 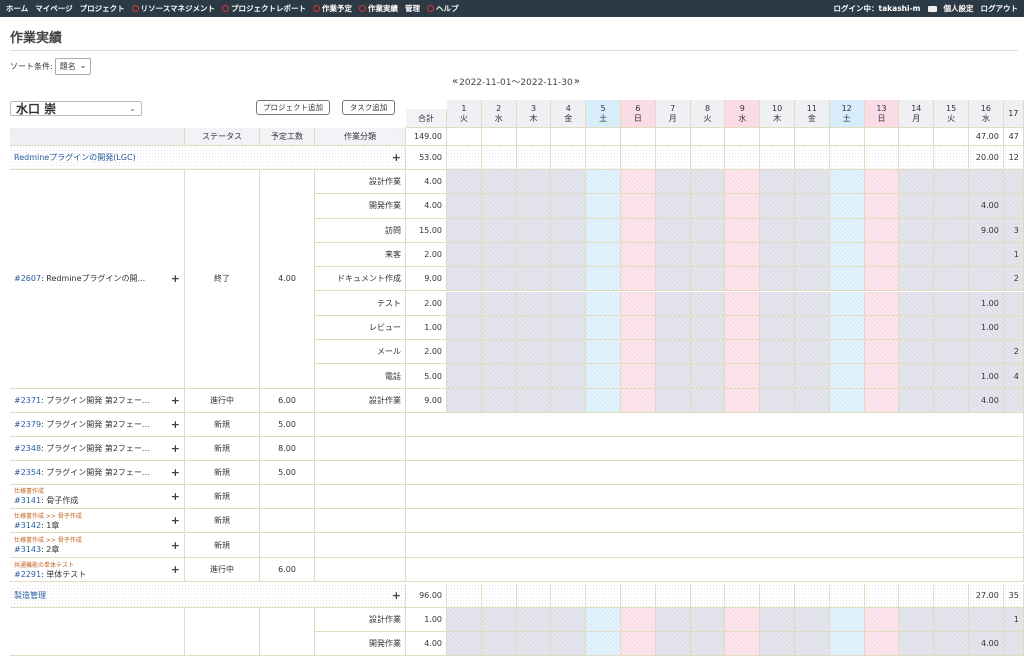 I want to click on task-status: 新規, so click(x=222, y=497).